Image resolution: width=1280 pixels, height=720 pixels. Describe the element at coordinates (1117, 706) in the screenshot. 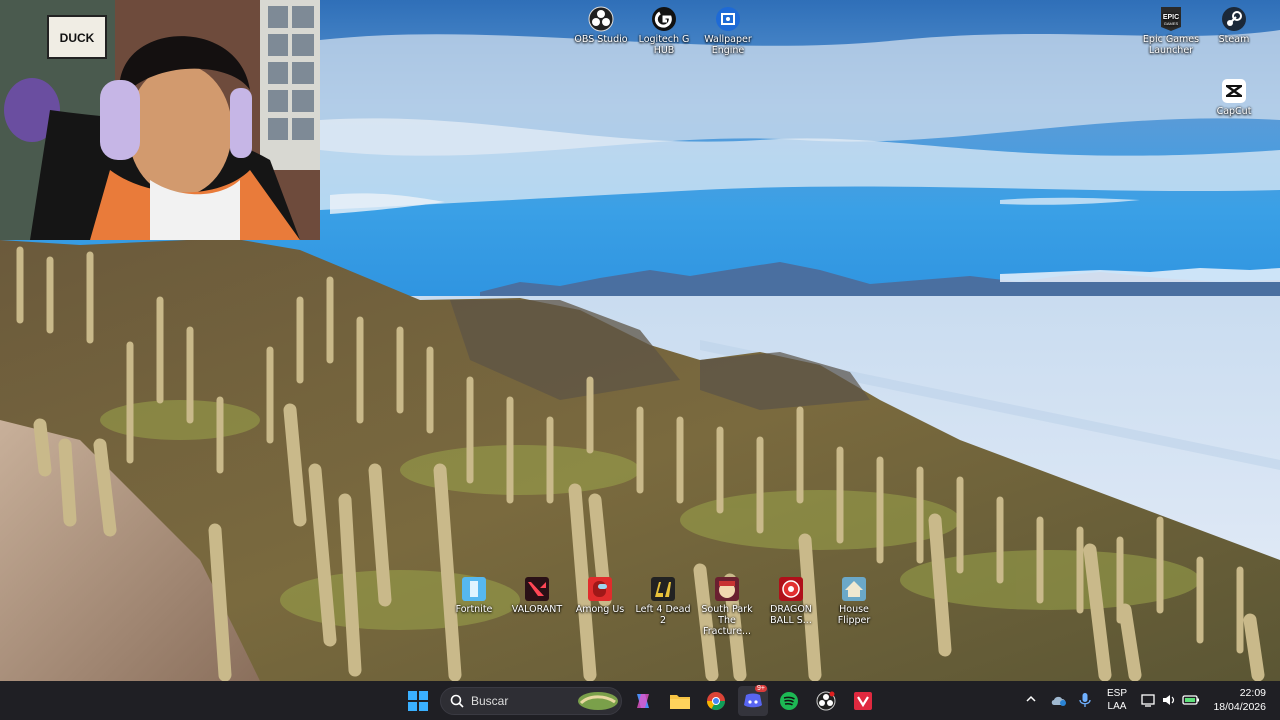

I see `keyboard-layout: LAA` at that location.